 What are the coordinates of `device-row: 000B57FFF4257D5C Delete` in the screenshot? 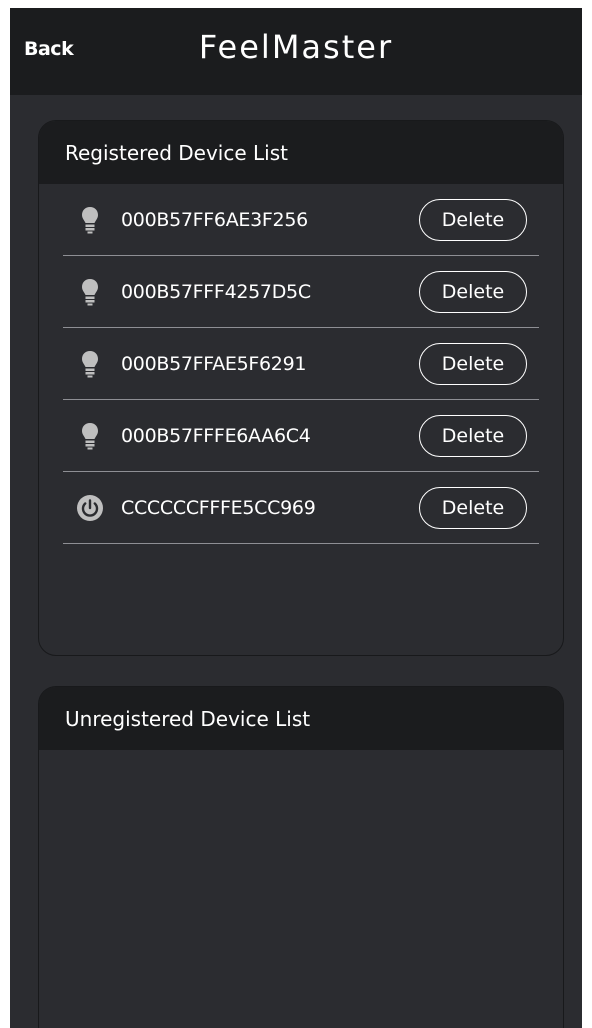 It's located at (301, 292).